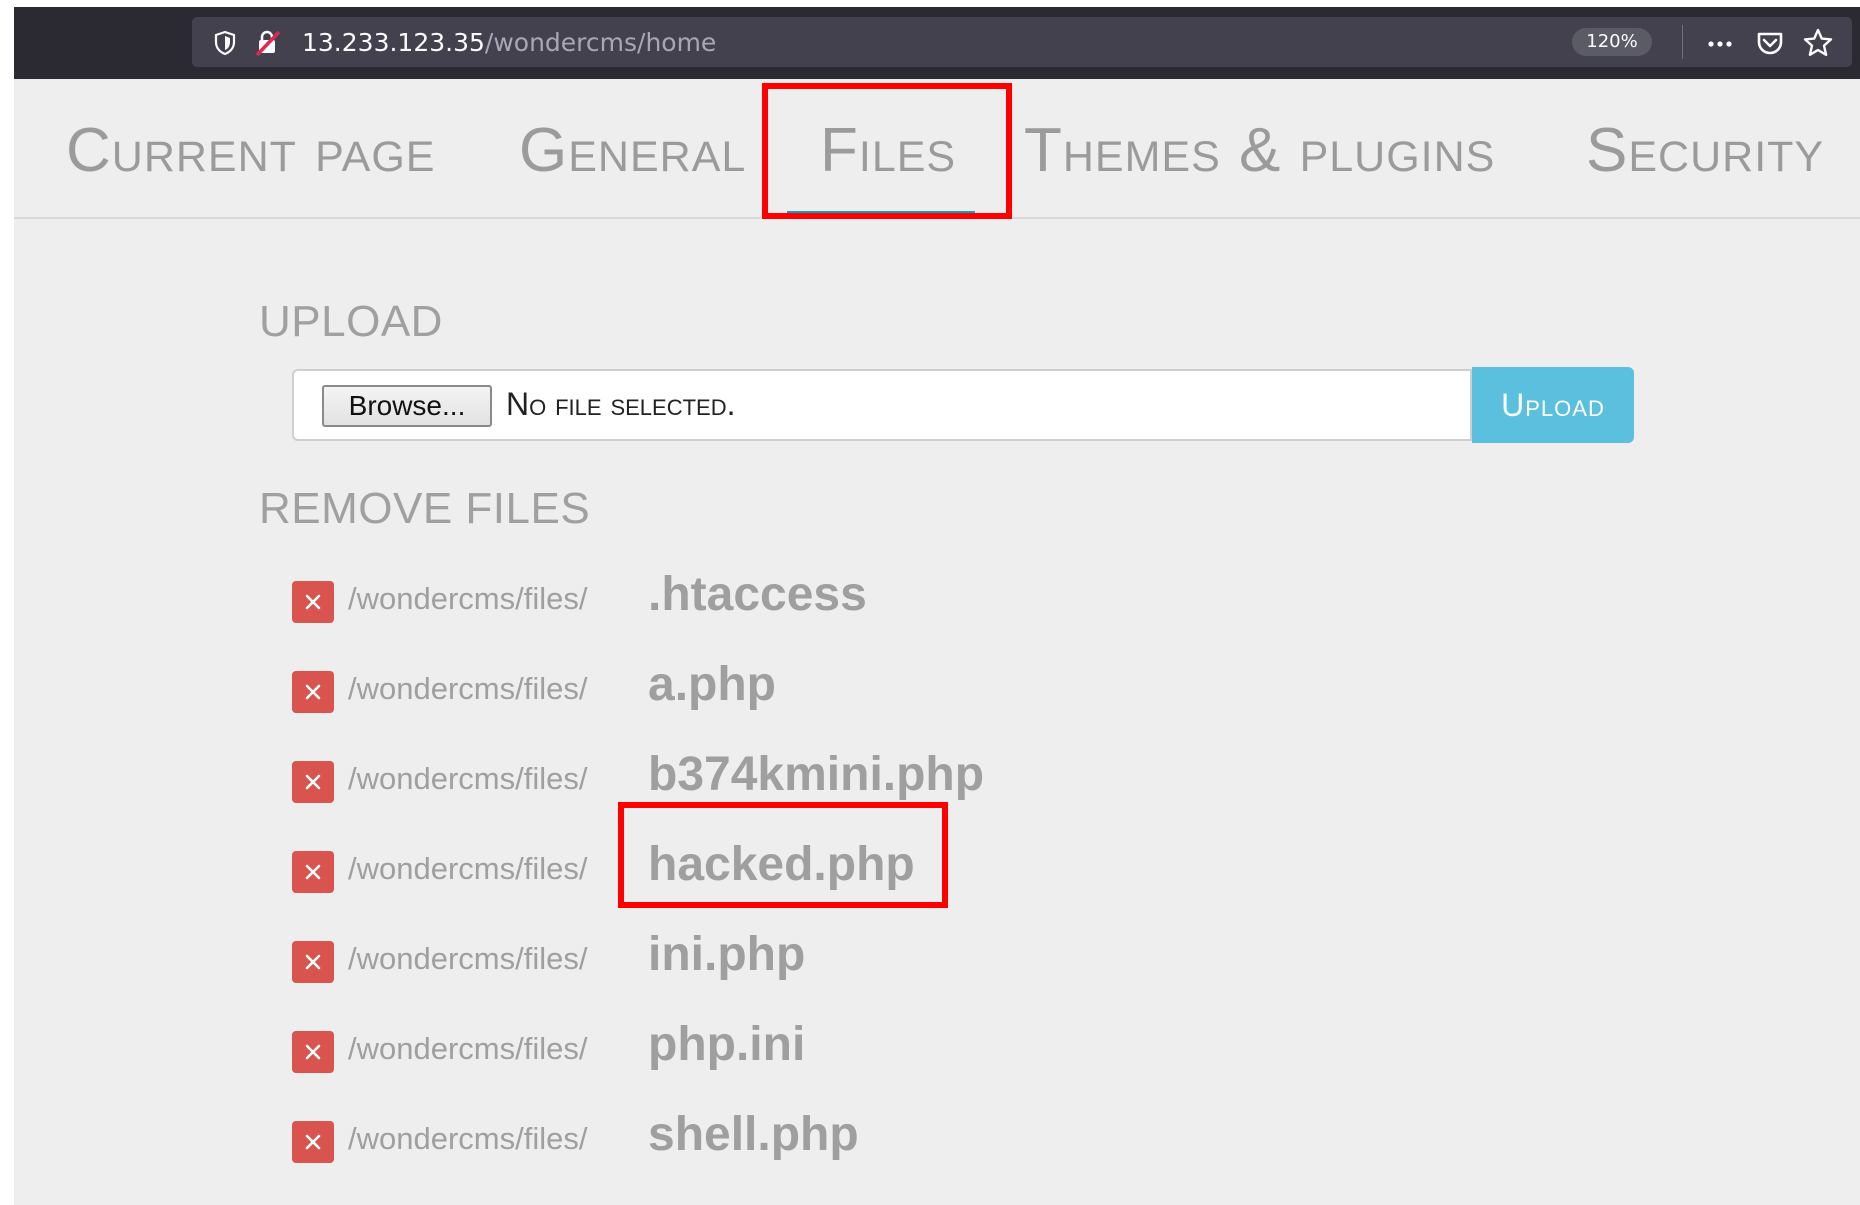 Image resolution: width=1860 pixels, height=1205 pixels. What do you see at coordinates (1770, 43) in the screenshot?
I see `pocket-icon` at bounding box center [1770, 43].